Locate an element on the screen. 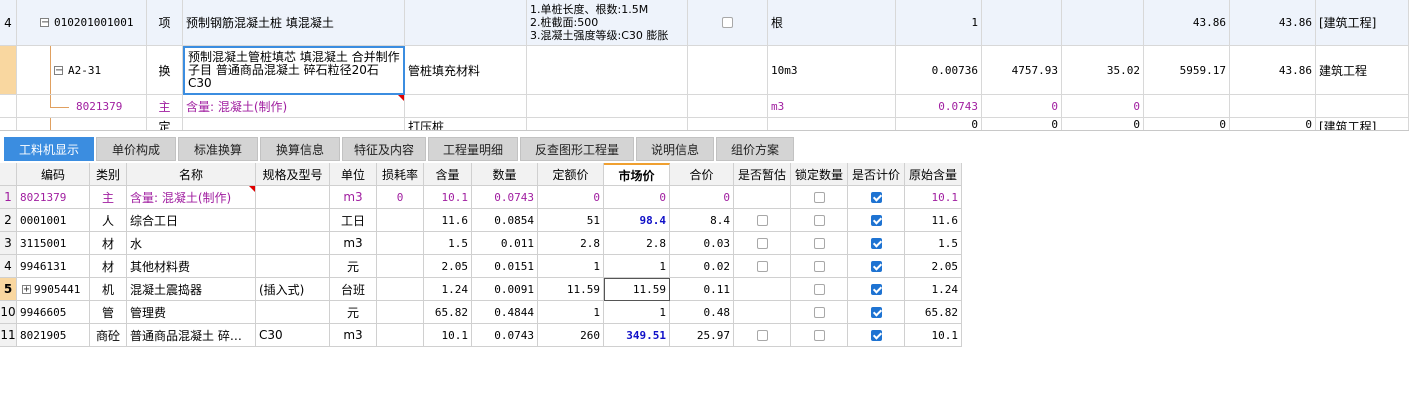 The image size is (1409, 400). total-price: 0.03 is located at coordinates (702, 243).